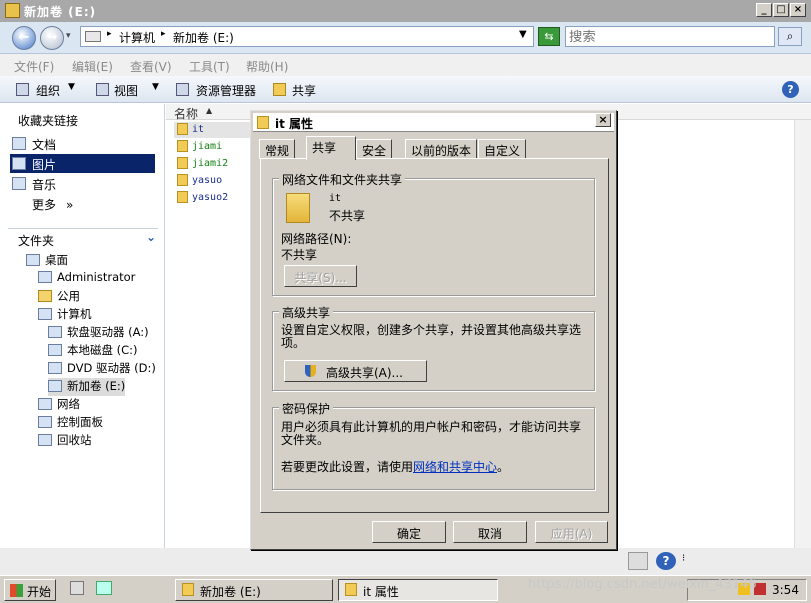 The image size is (811, 603). Describe the element at coordinates (798, 10) in the screenshot. I see `close-button: ×` at that location.